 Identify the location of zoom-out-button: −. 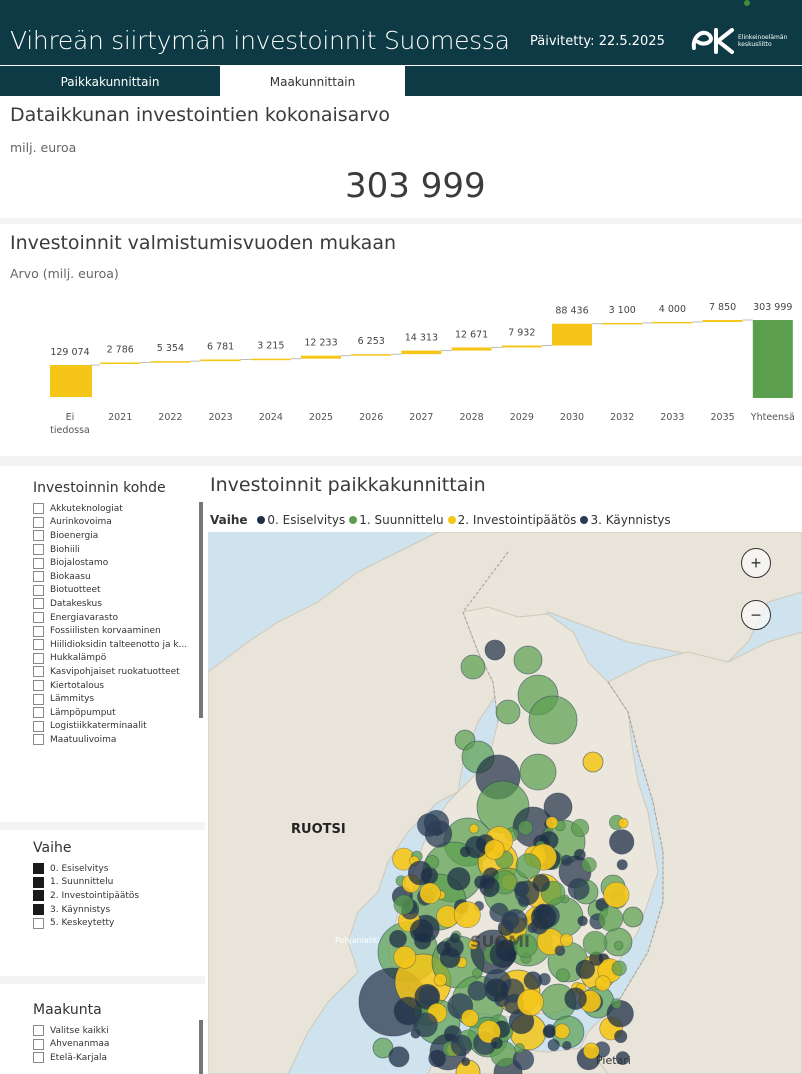
(756, 615).